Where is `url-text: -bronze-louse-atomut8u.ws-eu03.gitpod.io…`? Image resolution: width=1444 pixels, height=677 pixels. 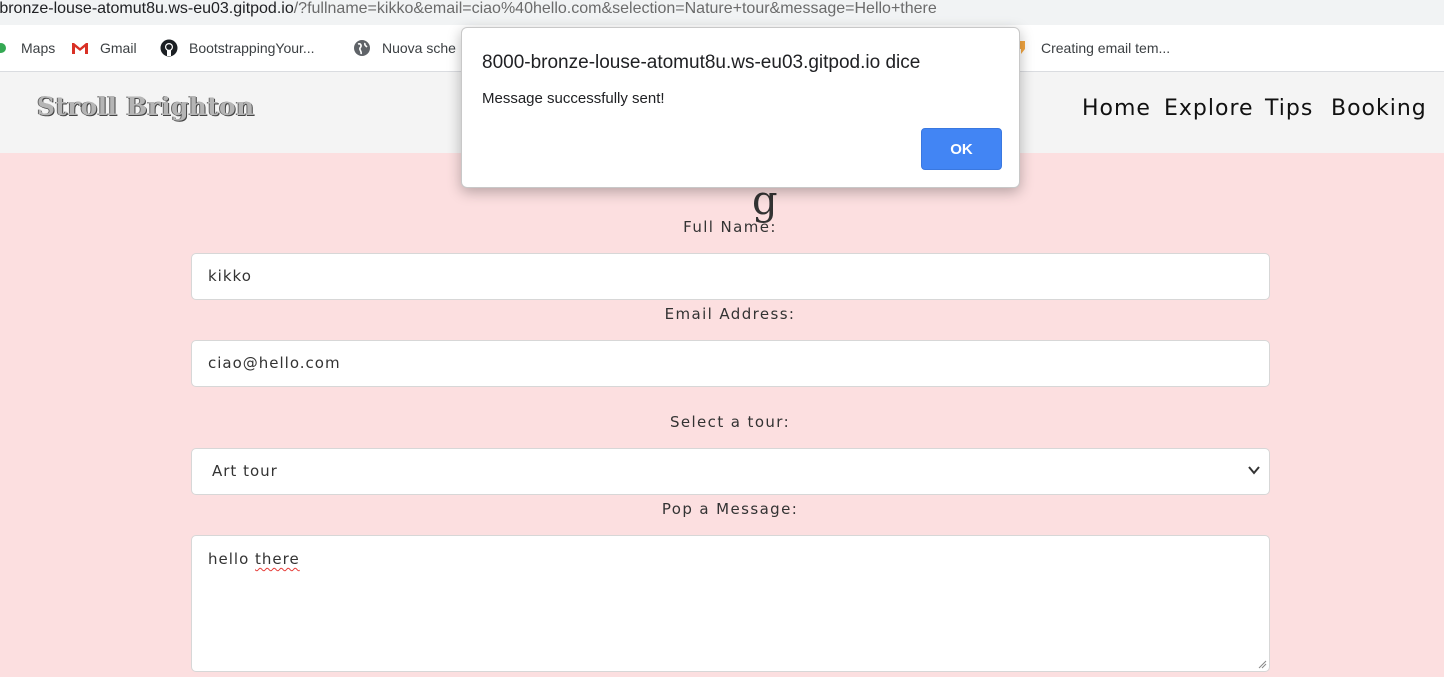 url-text: -bronze-louse-atomut8u.ws-eu03.gitpod.io… is located at coordinates (468, 9).